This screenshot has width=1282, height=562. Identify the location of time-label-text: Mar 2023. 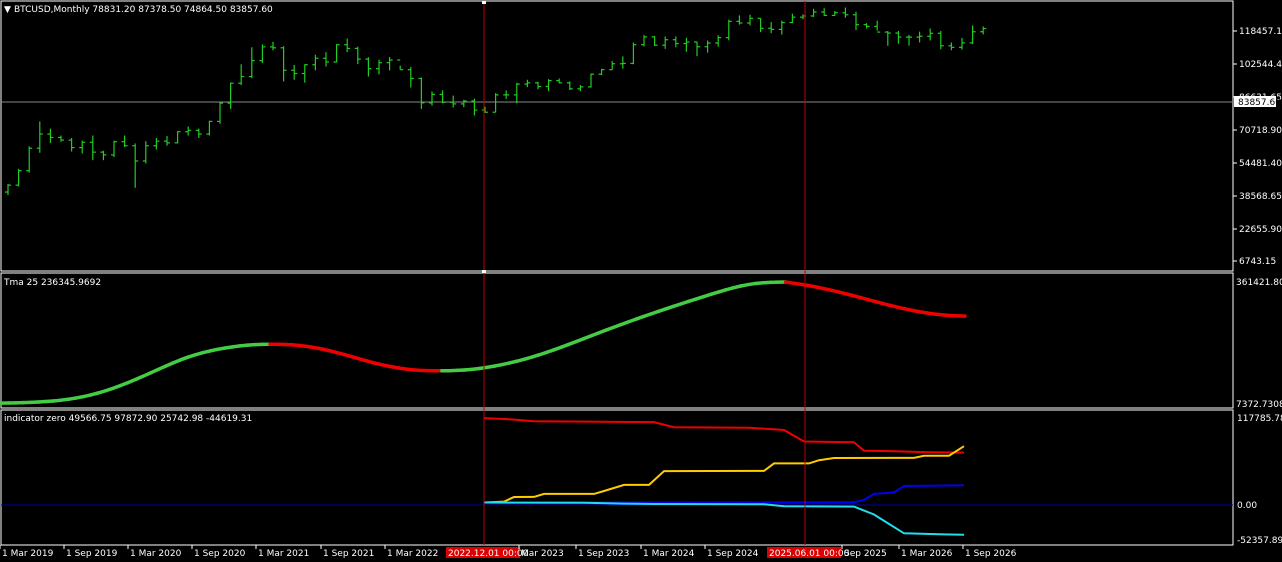
(542, 554).